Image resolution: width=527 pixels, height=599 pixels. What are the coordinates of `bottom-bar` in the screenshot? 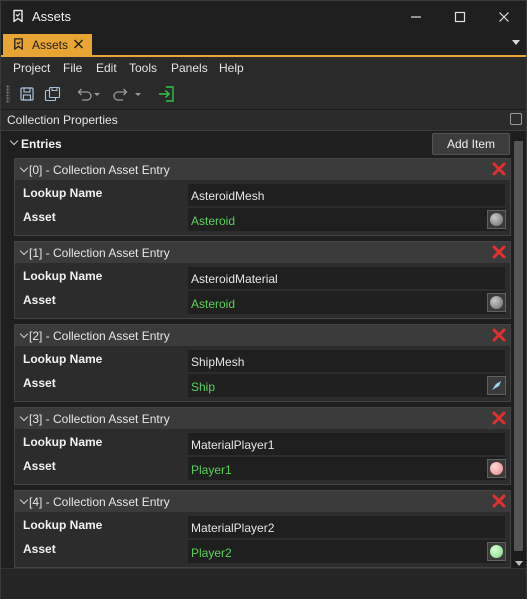 It's located at (263, 583).